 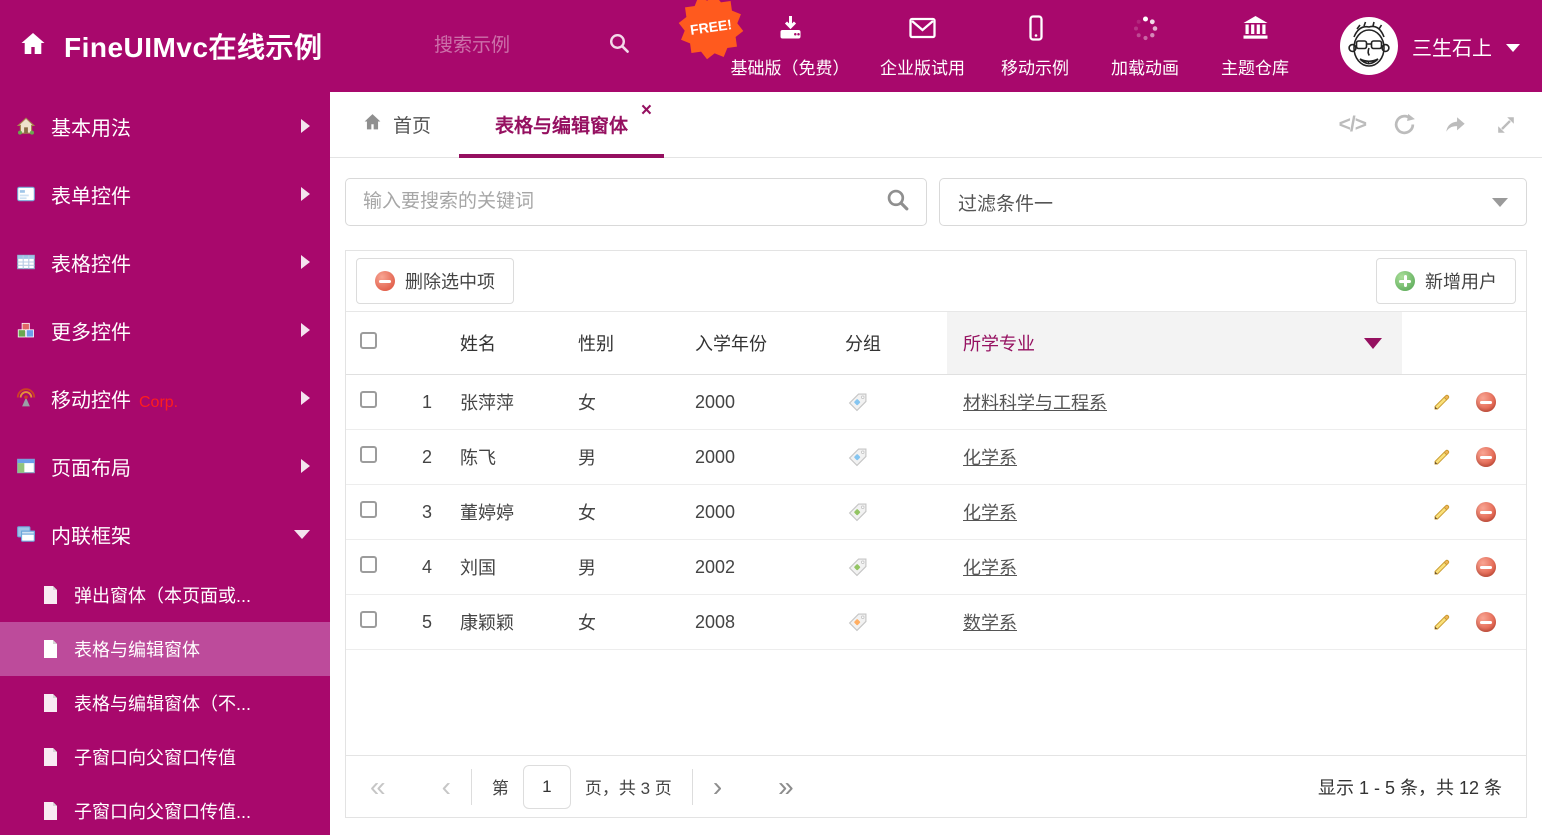 I want to click on nav-item-basic-edition: 基础版（免费）, so click(x=790, y=46).